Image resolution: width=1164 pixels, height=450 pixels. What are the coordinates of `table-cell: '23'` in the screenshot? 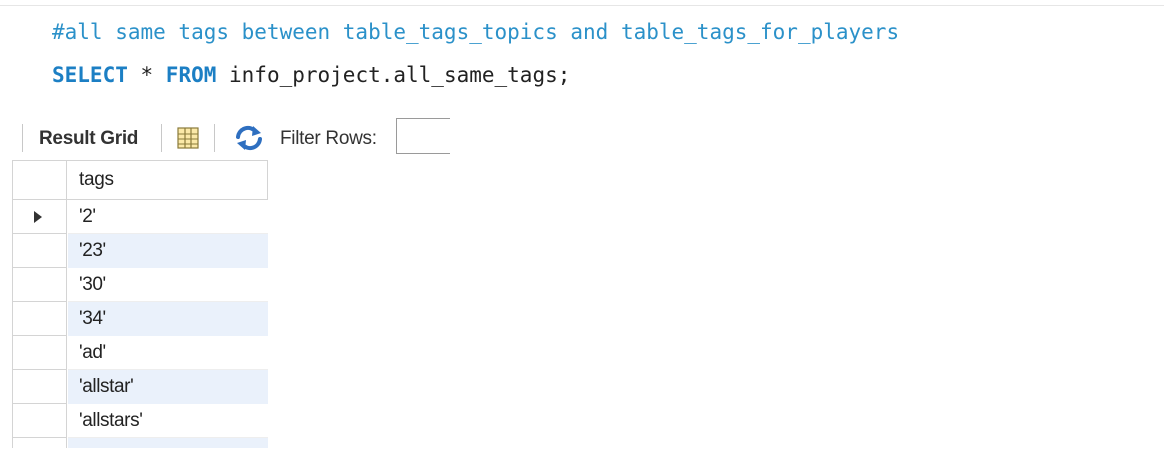 It's located at (168, 251).